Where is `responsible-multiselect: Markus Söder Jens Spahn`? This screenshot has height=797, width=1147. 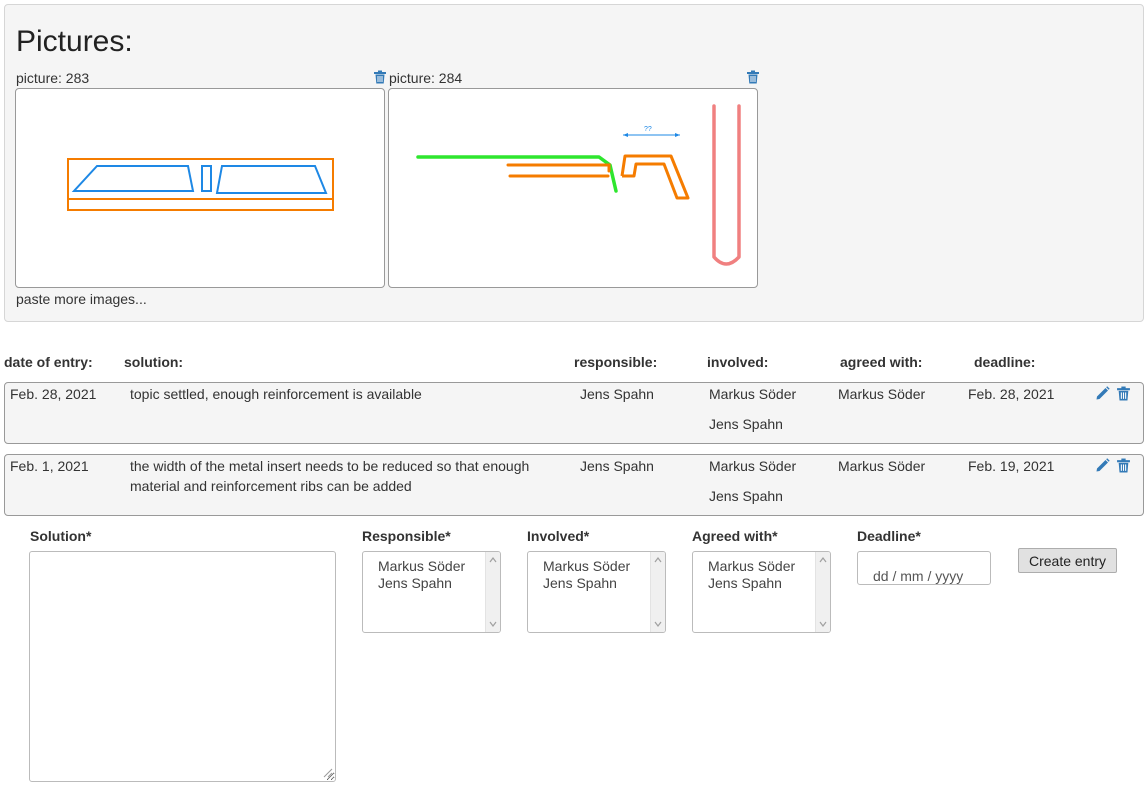
responsible-multiselect: Markus Söder Jens Spahn is located at coordinates (431, 592).